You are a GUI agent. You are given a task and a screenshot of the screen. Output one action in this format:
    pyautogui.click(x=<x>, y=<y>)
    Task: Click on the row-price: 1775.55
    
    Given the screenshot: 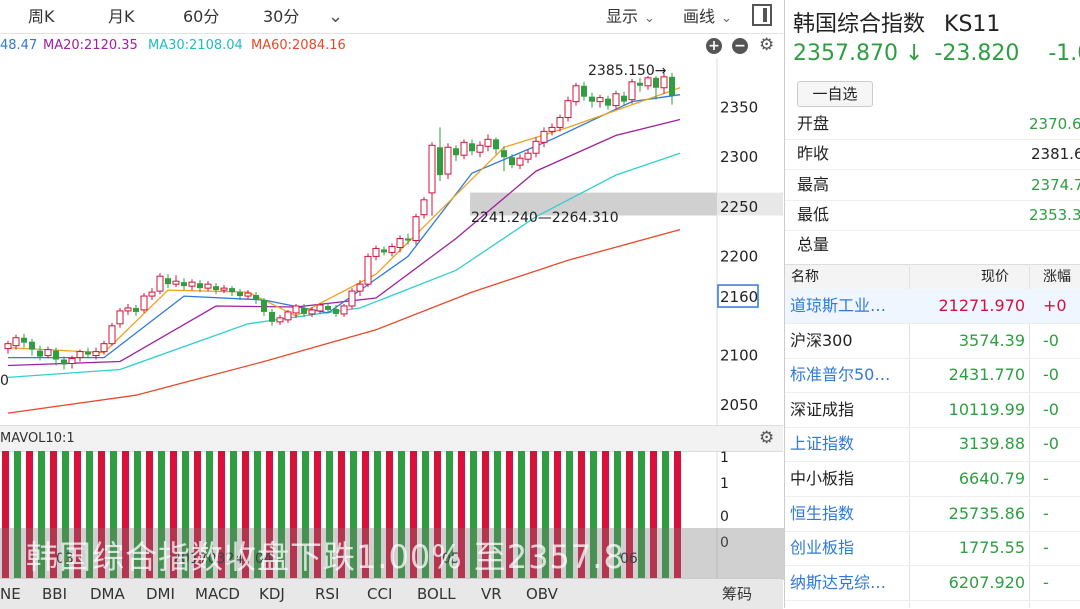 What is the action you would take?
    pyautogui.click(x=991, y=548)
    